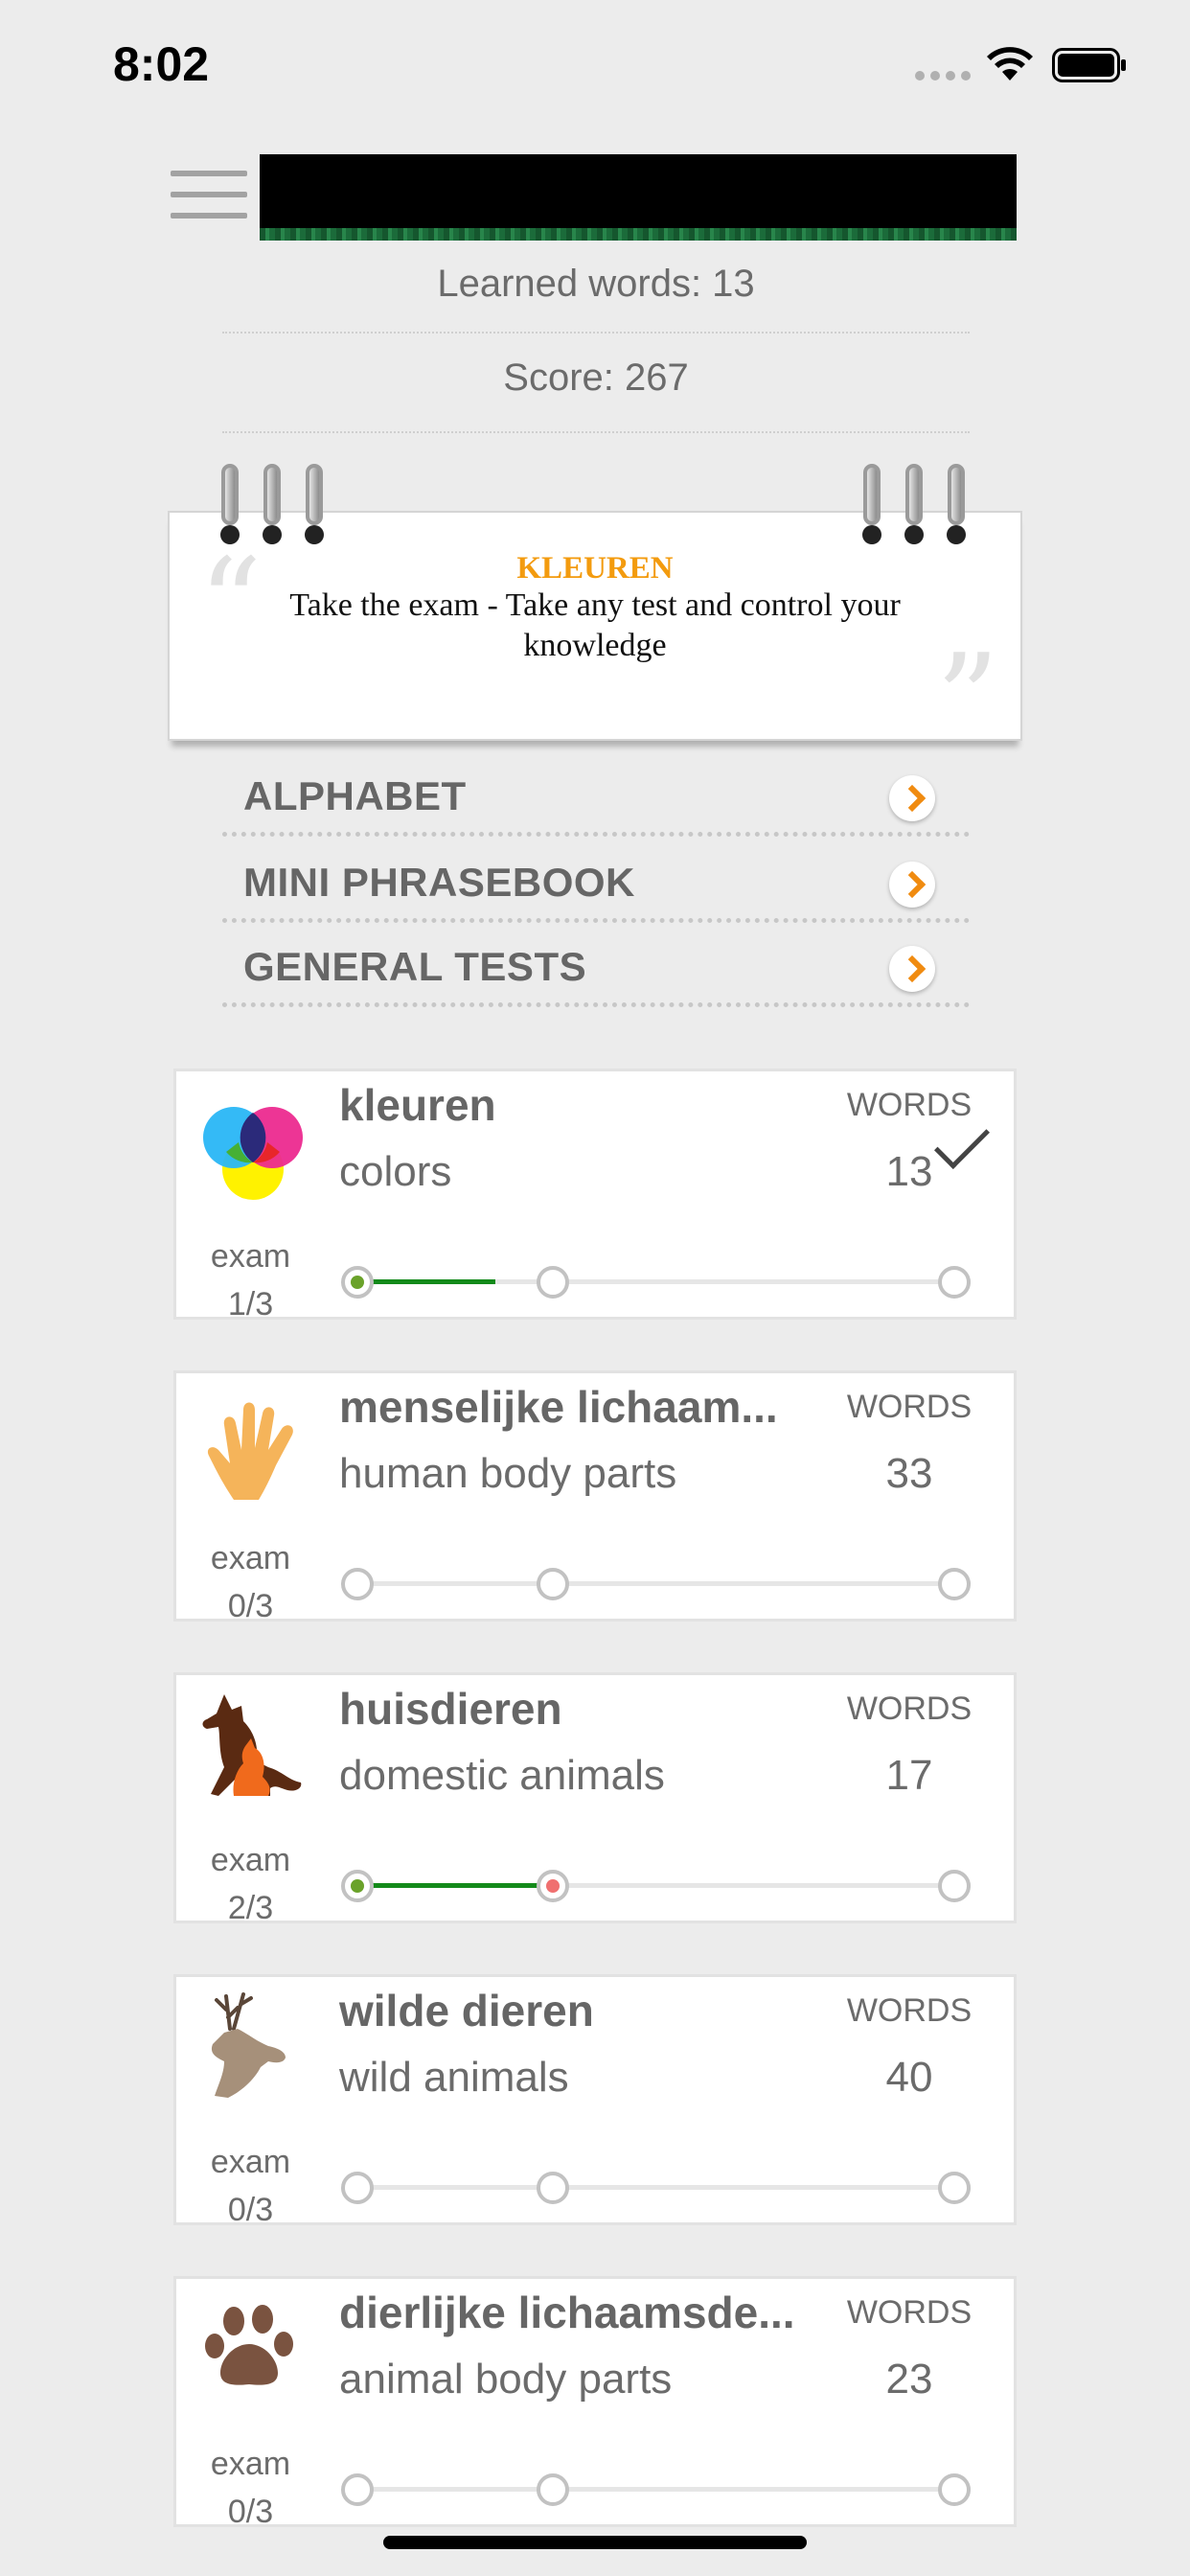  Describe the element at coordinates (1089, 65) in the screenshot. I see `battery-icon` at that location.